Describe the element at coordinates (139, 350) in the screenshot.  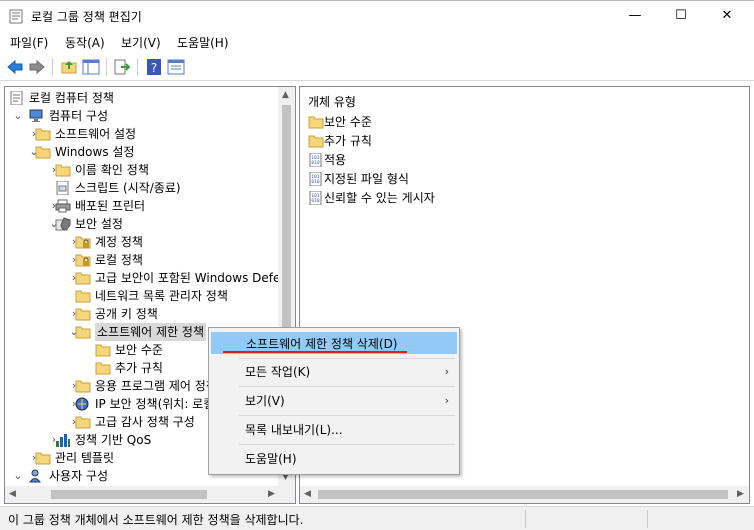
I see `tree-item-label: 보안 수준` at that location.